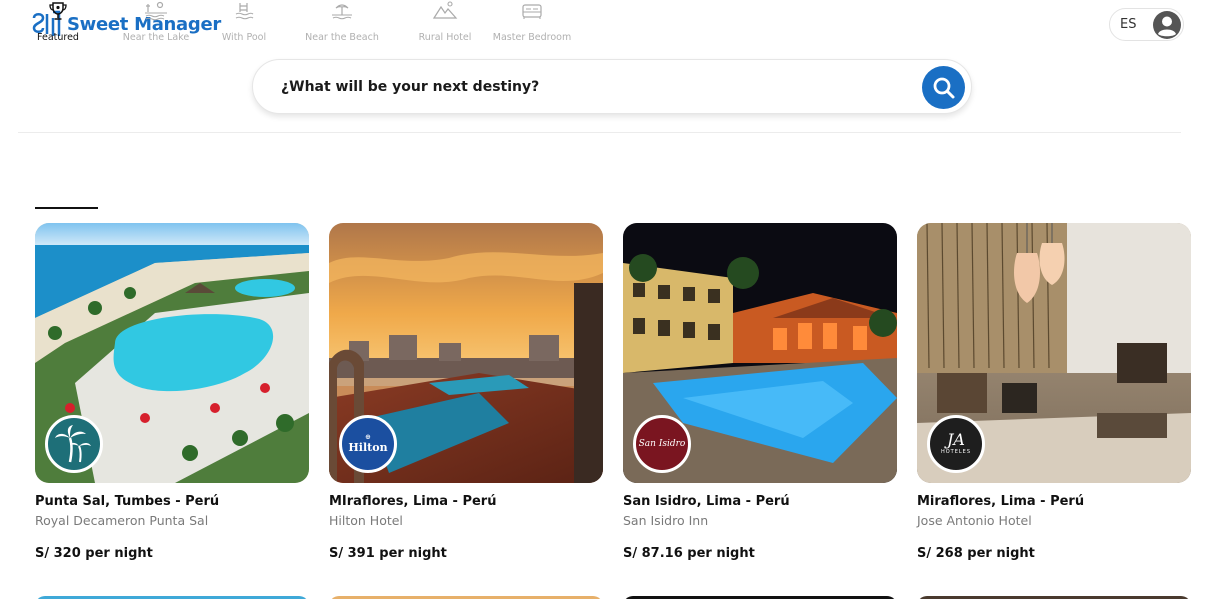 This screenshot has height=599, width=1224. Describe the element at coordinates (666, 520) in the screenshot. I see `listing-hotel-name: San Isidro Inn` at that location.